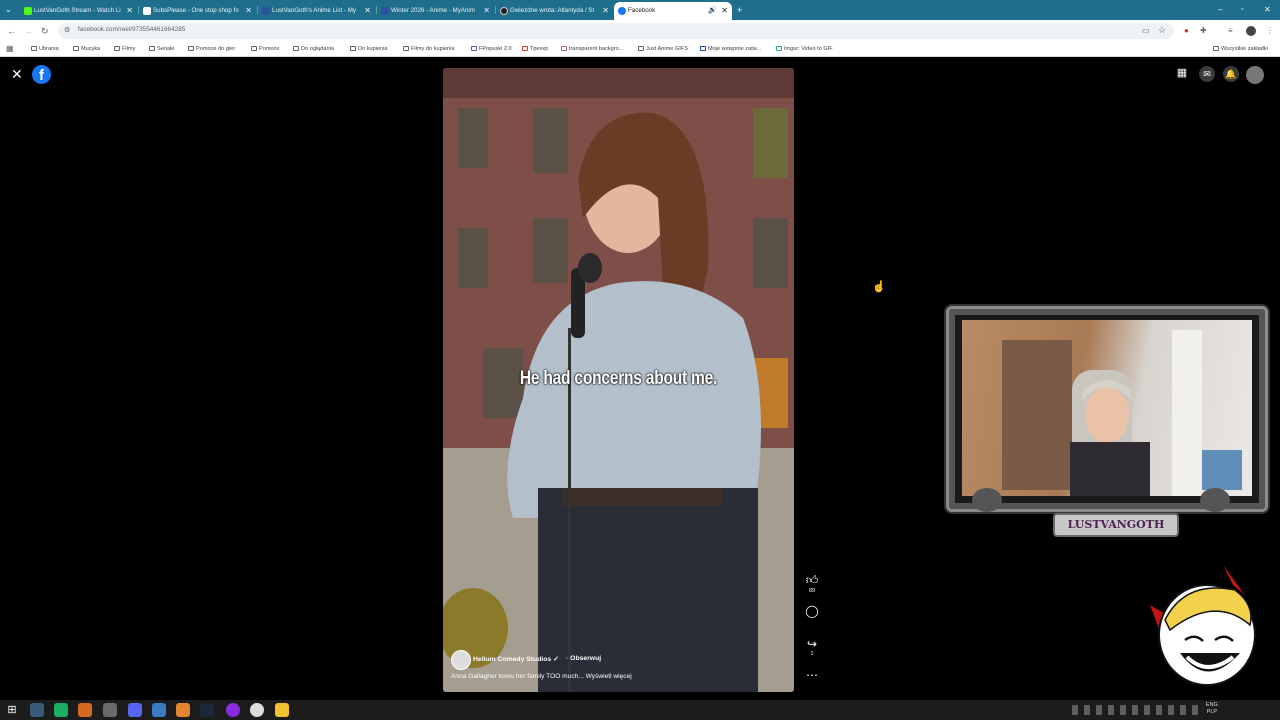  I want to click on bookmark-folder: Seriale, so click(161, 49).